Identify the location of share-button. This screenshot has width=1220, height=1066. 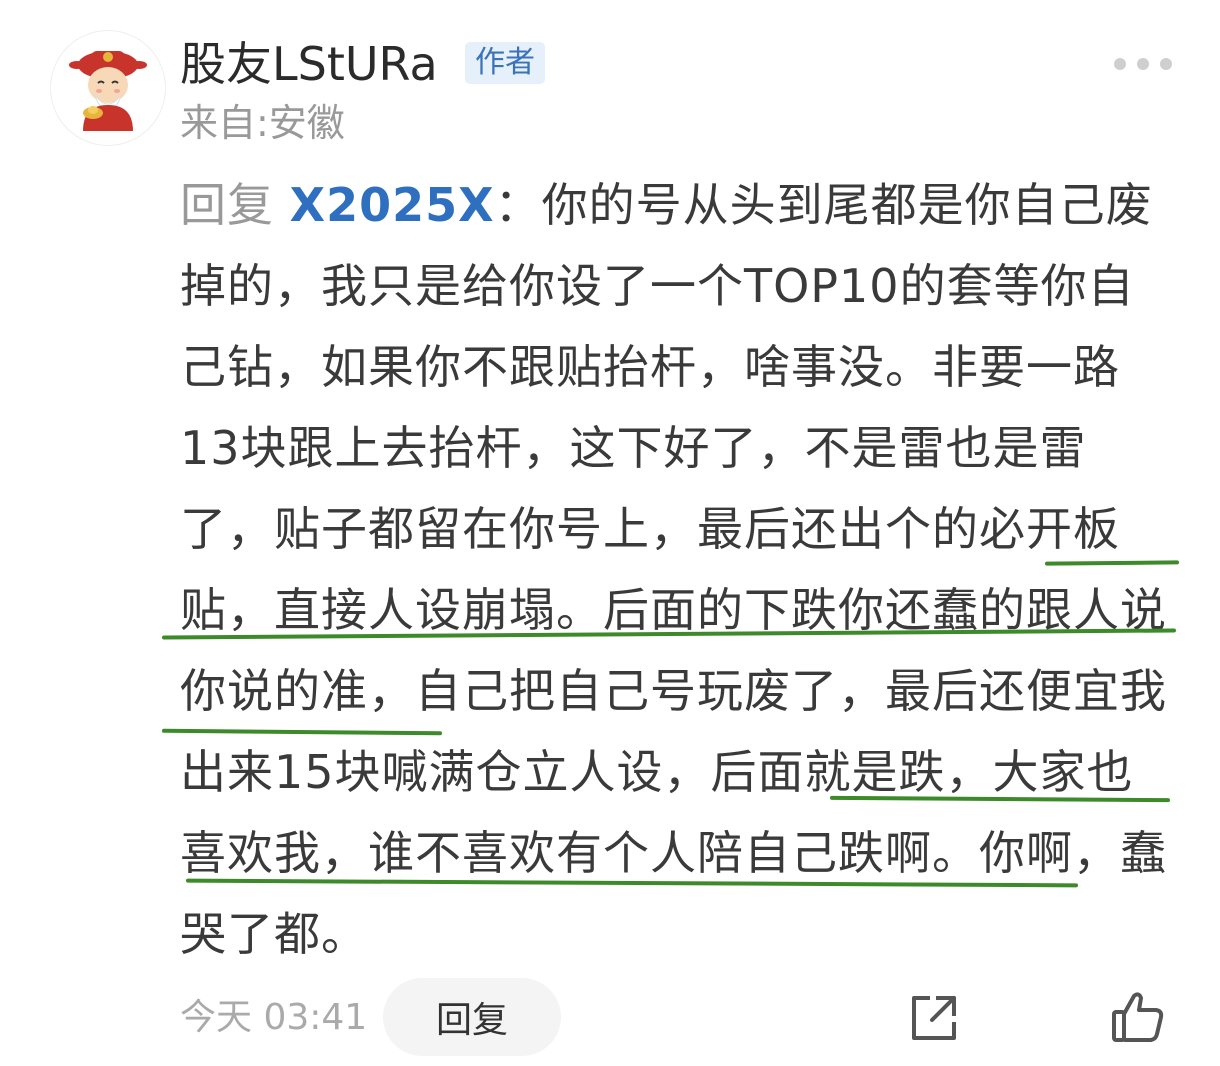
(934, 1018).